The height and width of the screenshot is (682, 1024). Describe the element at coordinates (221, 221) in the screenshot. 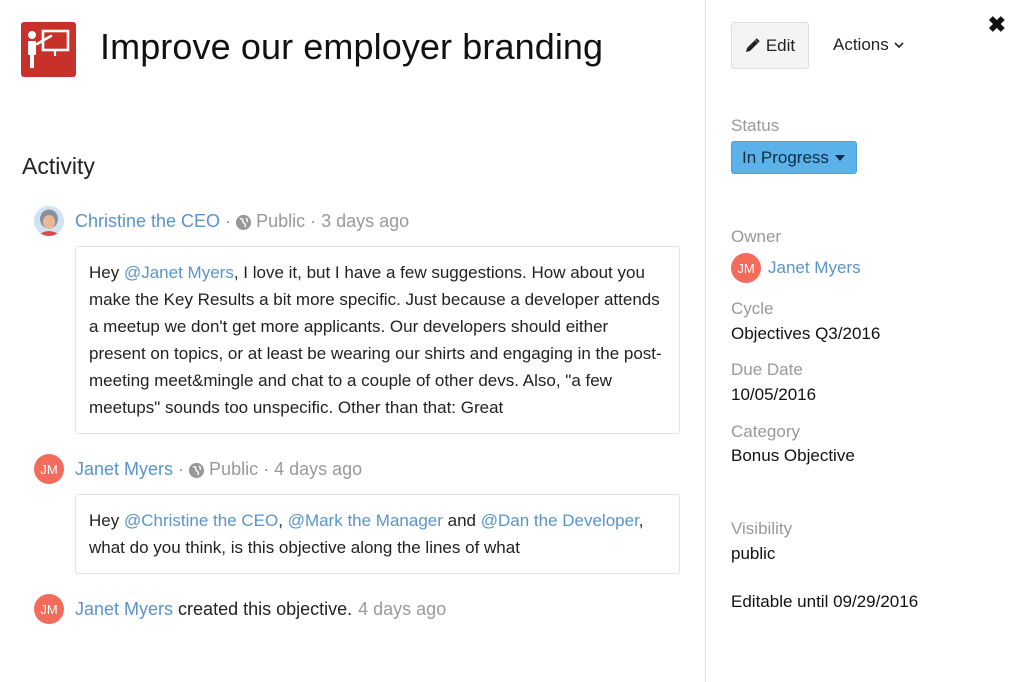

I see `activity-entry-header: Christine the CEO · Public · 3 days ago` at that location.